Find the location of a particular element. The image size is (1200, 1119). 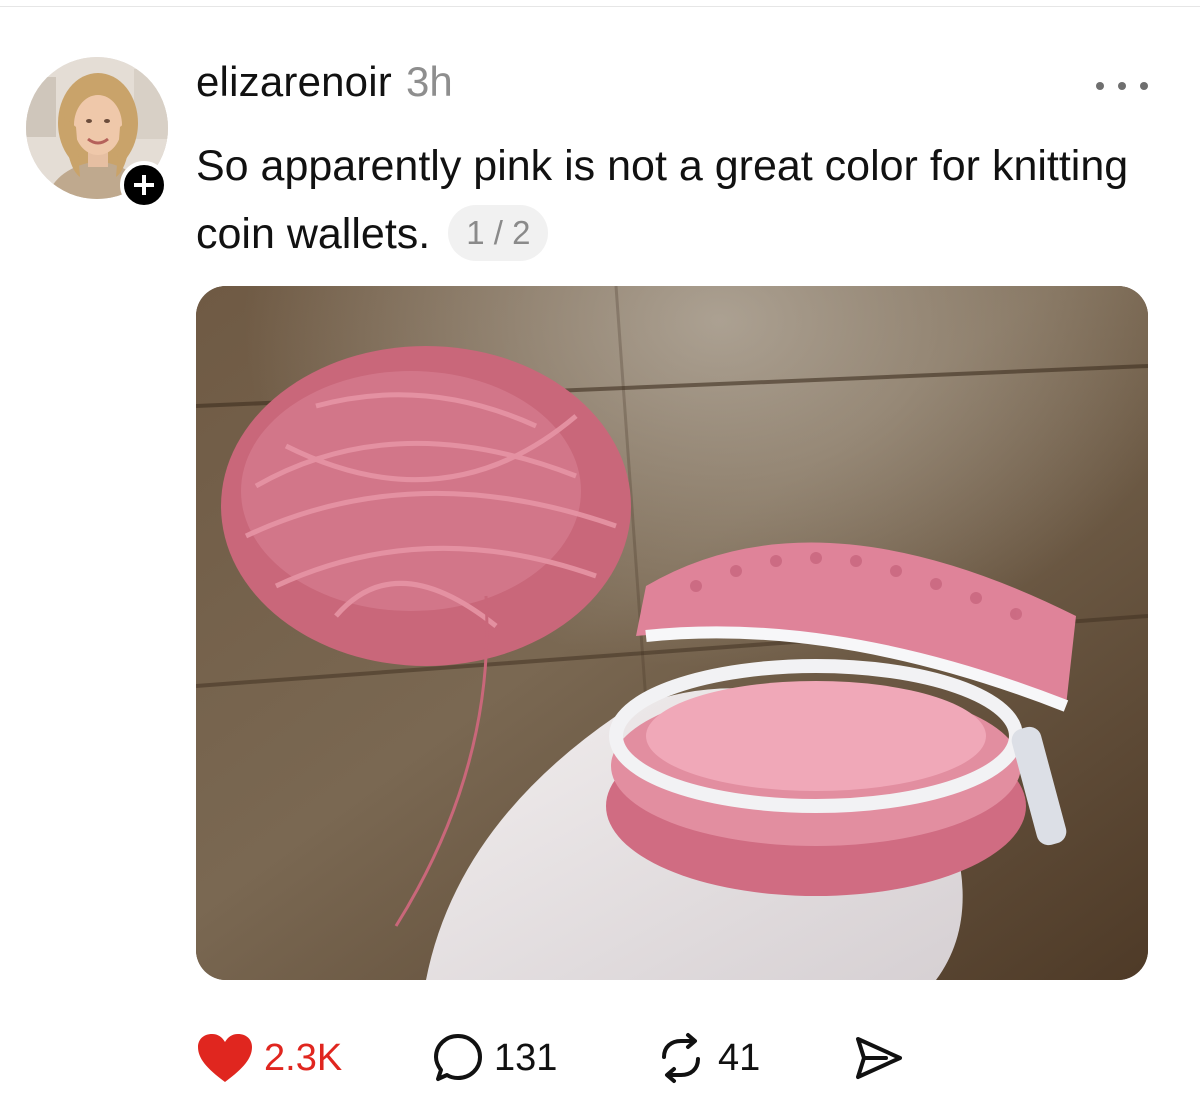

reply-button: 131 is located at coordinates (494, 1058).